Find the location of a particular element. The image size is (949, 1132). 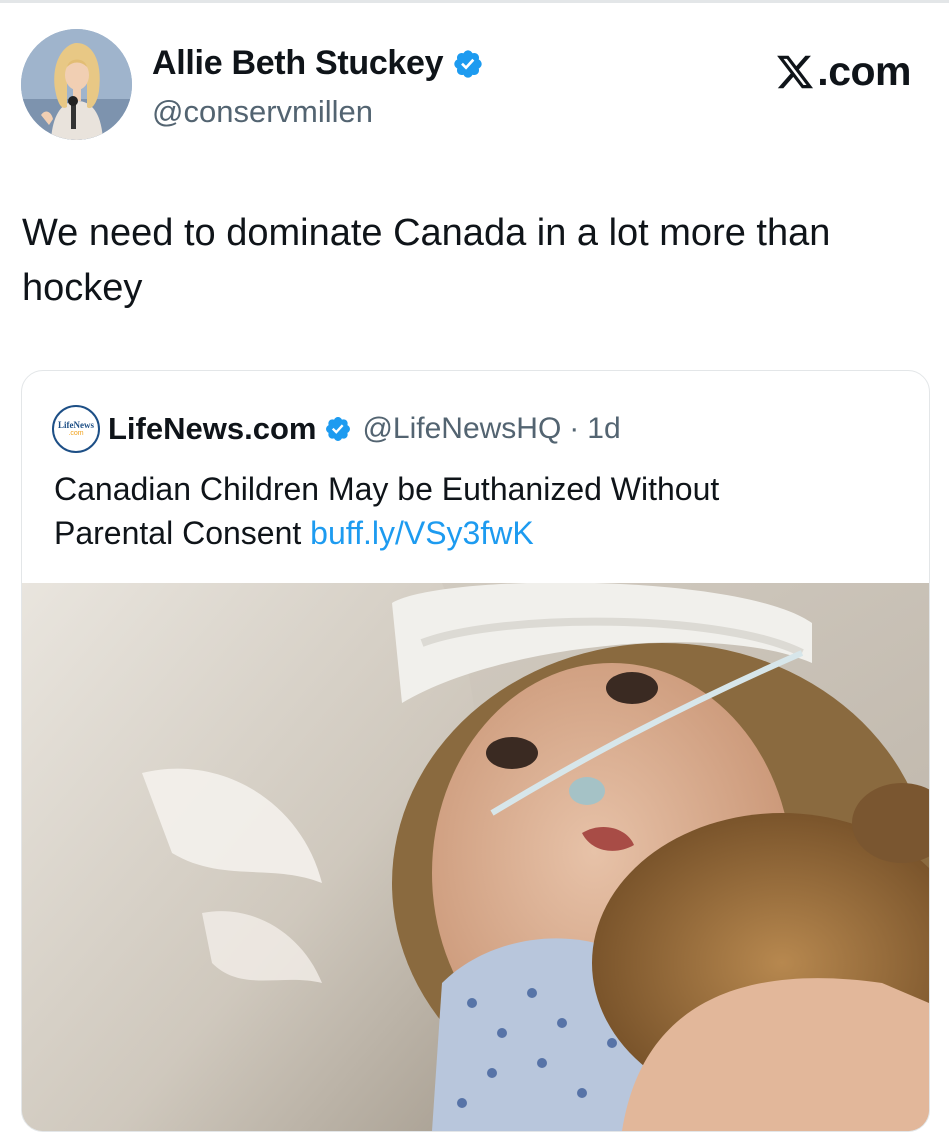

logo-text-top: LifeNews is located at coordinates (76, 425).